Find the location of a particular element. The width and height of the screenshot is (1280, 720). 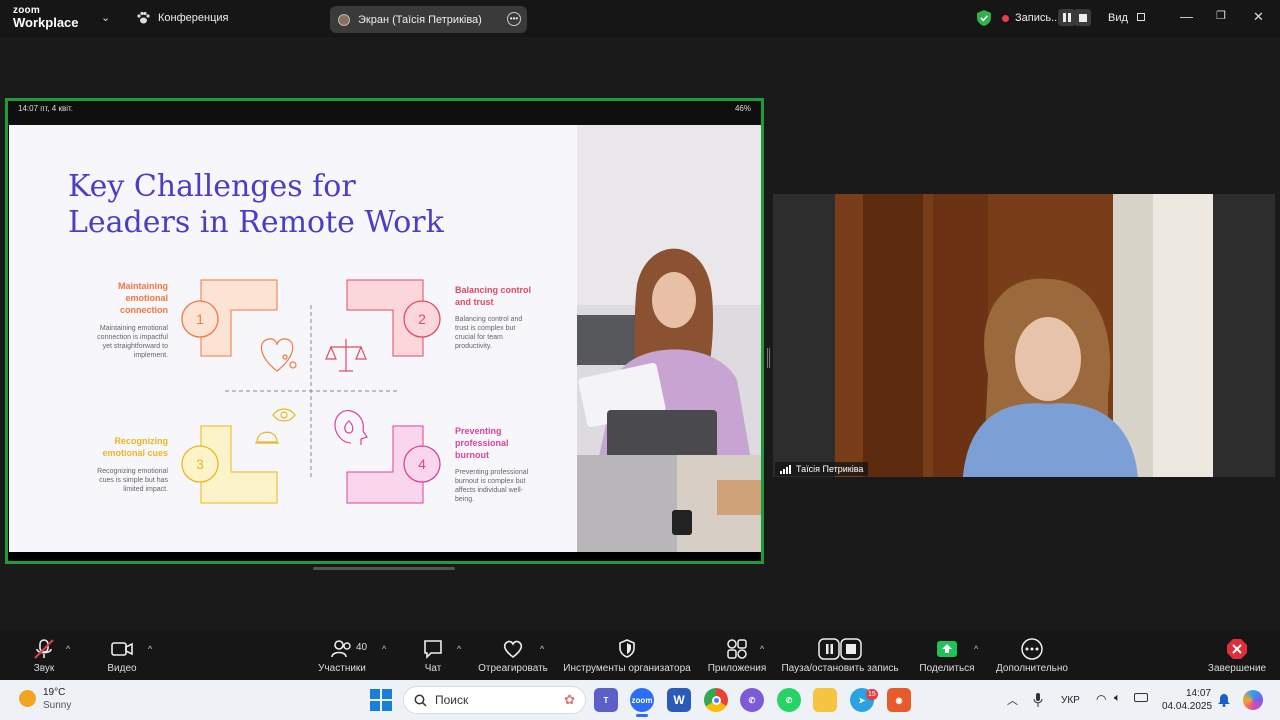

telegram-badge: 15 is located at coordinates (872, 694).